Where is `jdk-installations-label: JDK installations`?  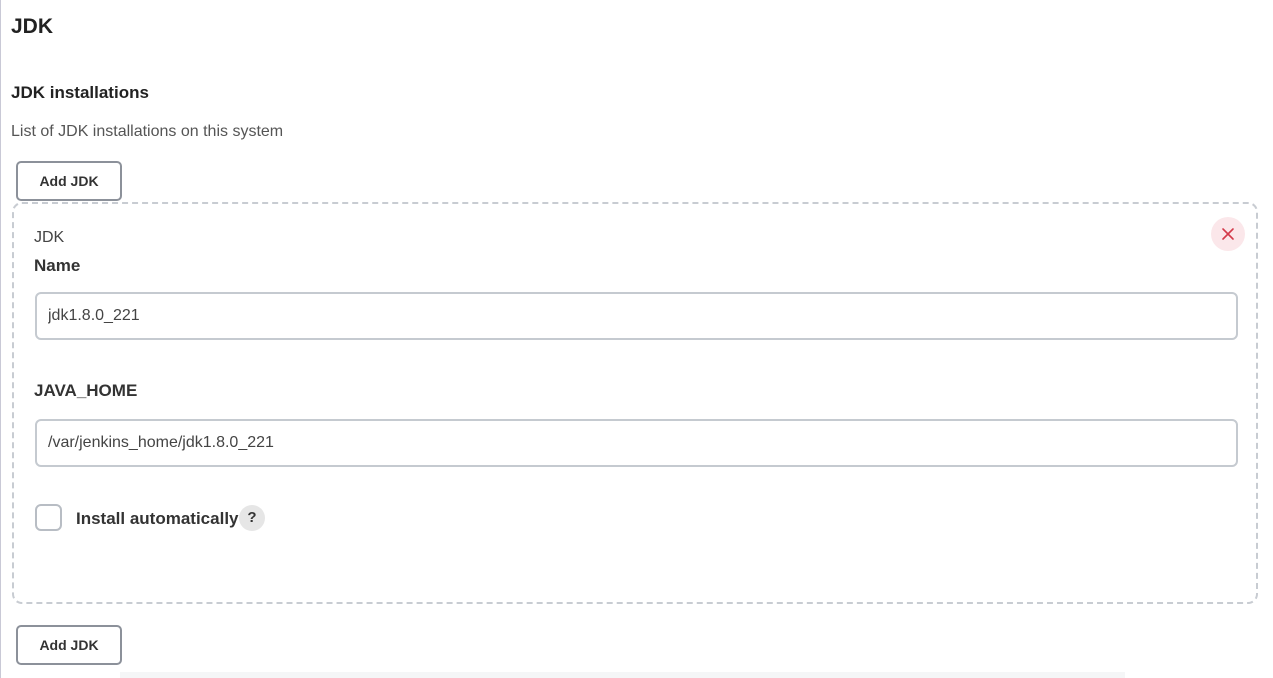 jdk-installations-label: JDK installations is located at coordinates (80, 92).